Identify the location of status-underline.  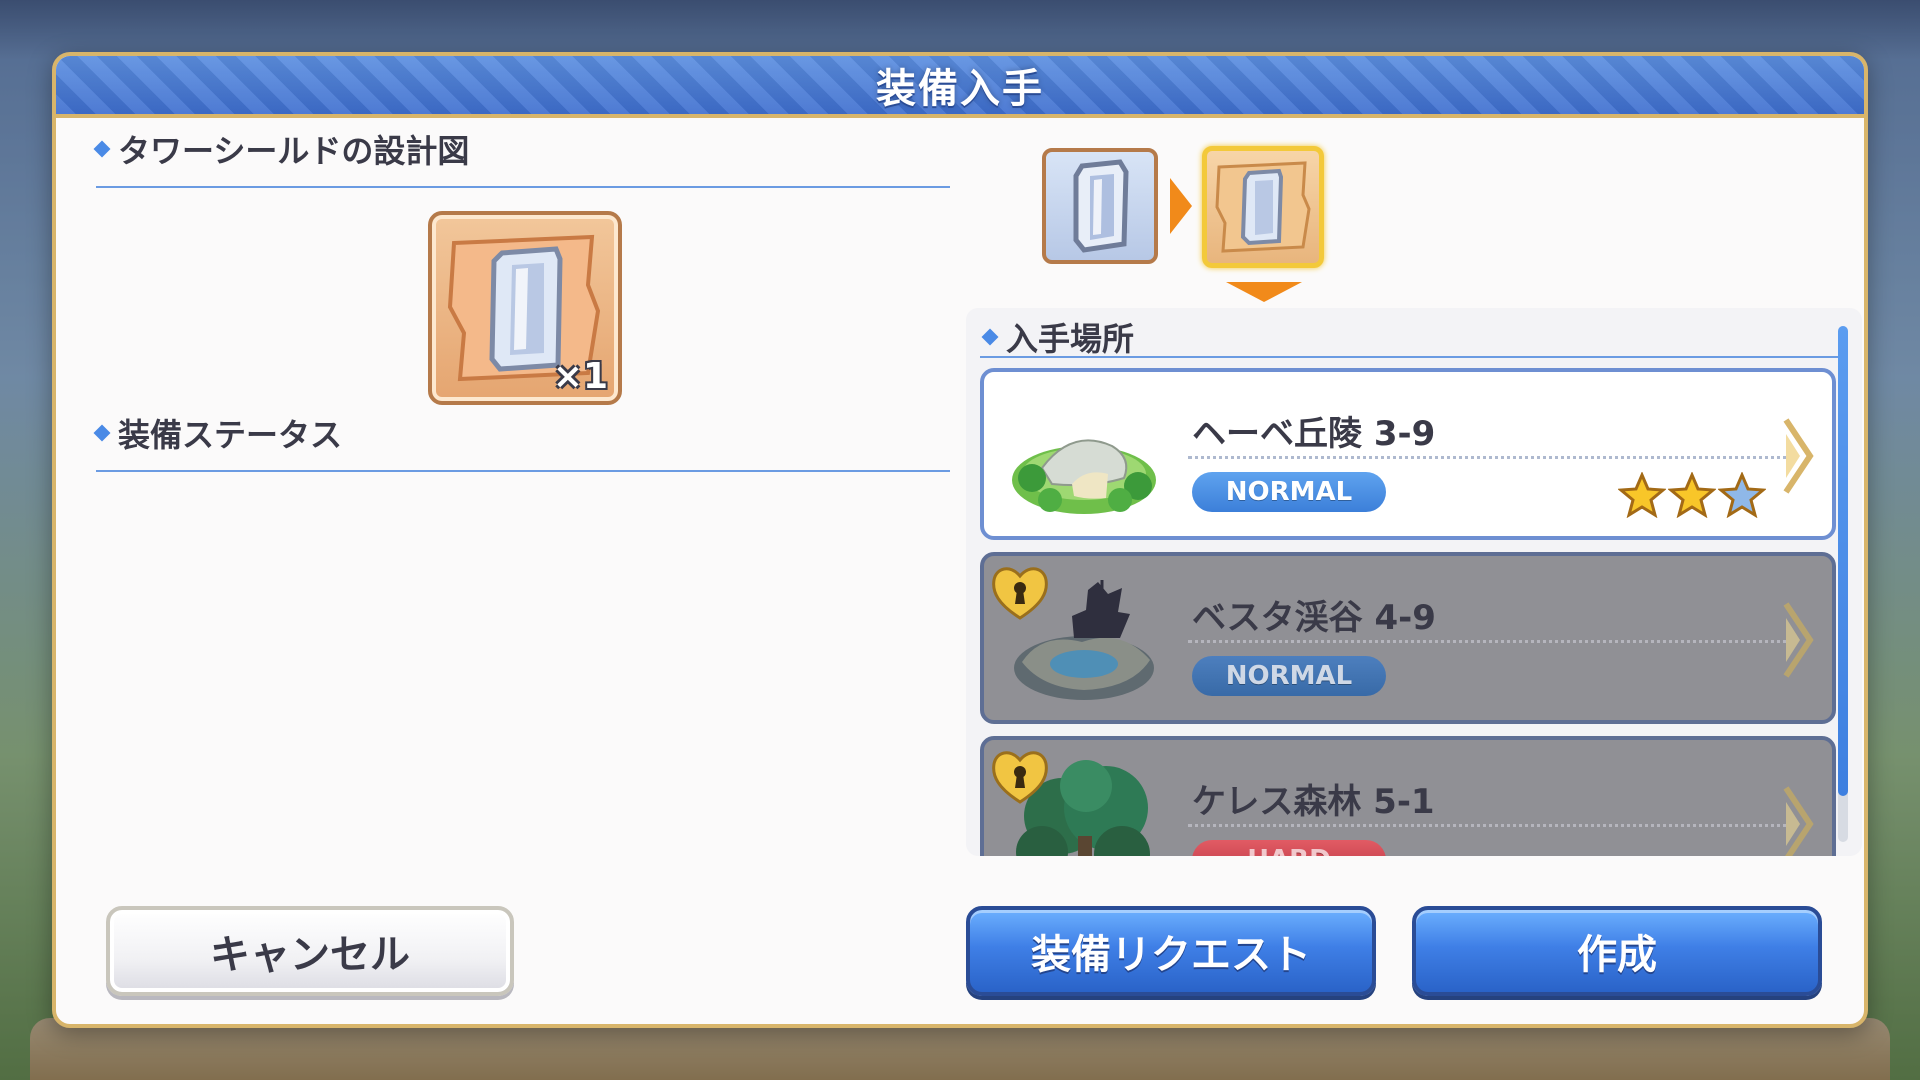
(523, 471).